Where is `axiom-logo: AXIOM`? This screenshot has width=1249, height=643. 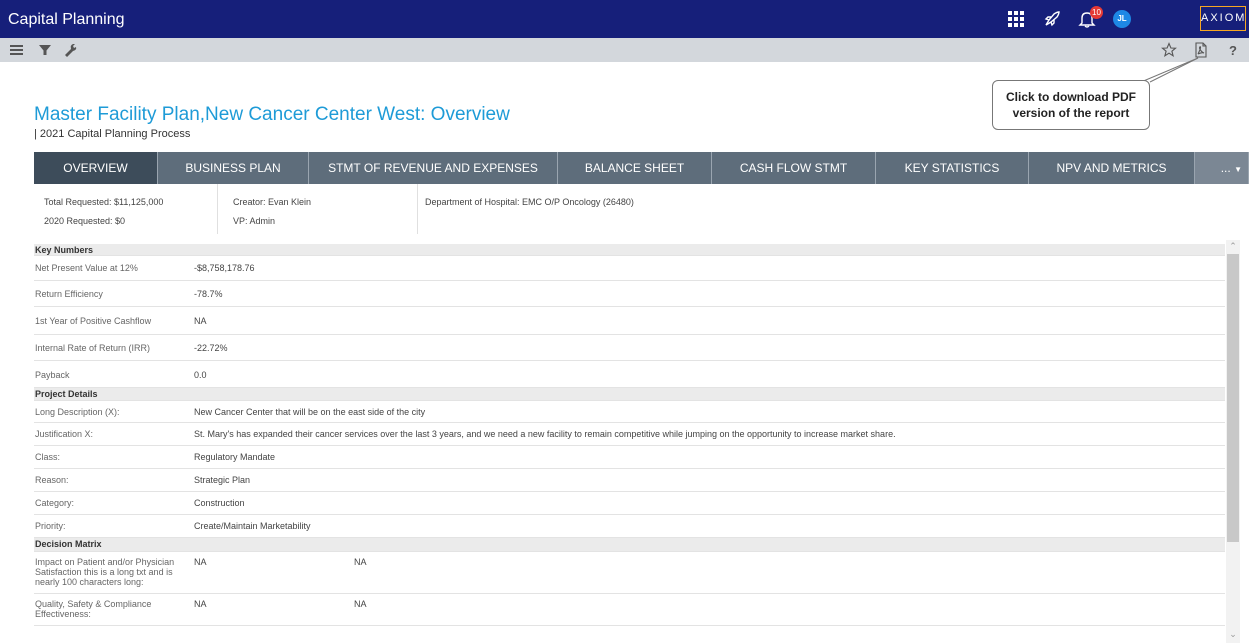 axiom-logo: AXIOM is located at coordinates (1223, 18).